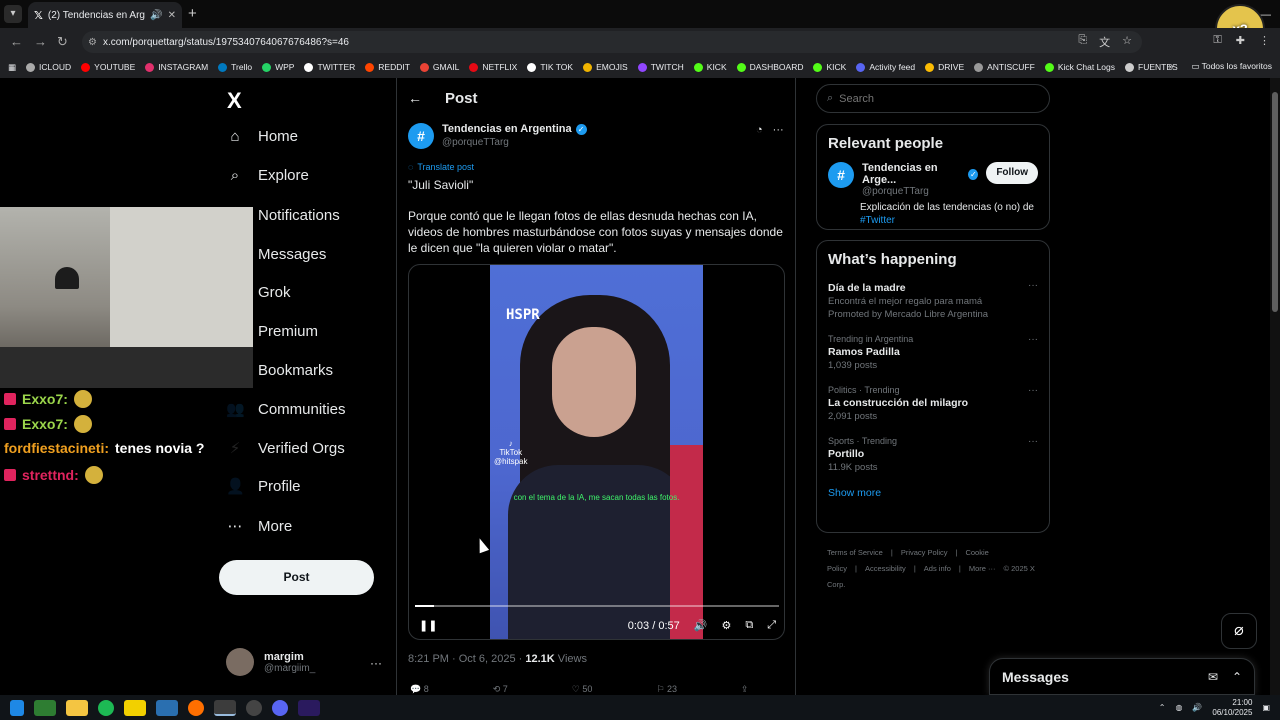 The height and width of the screenshot is (720, 1280). Describe the element at coordinates (841, 175) in the screenshot. I see `relevant-person-avatar: #` at that location.